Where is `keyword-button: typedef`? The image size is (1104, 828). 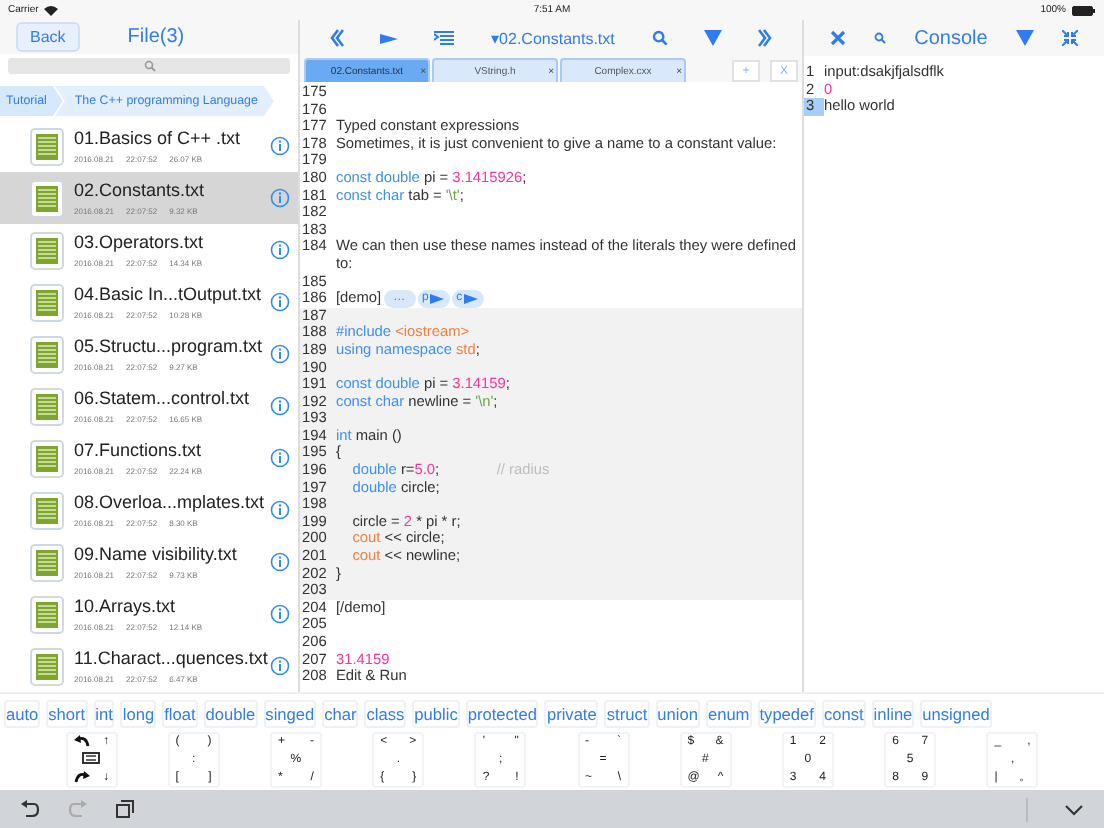 keyword-button: typedef is located at coordinates (786, 713).